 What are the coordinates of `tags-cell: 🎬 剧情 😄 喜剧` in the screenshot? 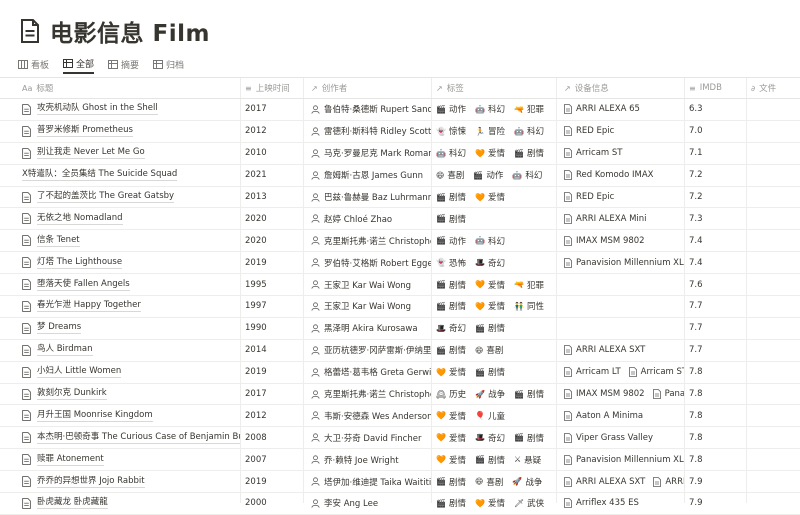 It's located at (493, 350).